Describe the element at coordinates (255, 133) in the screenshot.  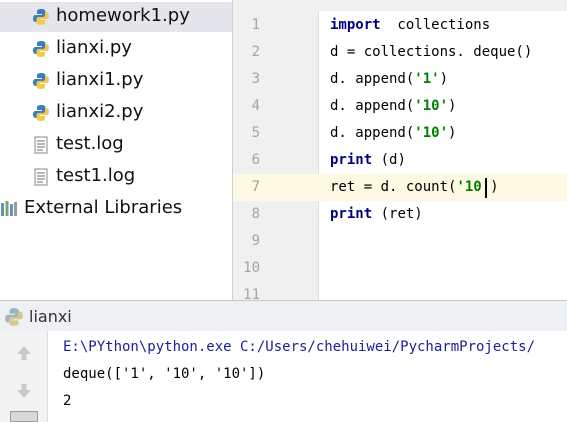
I see `line-number: 5` at that location.